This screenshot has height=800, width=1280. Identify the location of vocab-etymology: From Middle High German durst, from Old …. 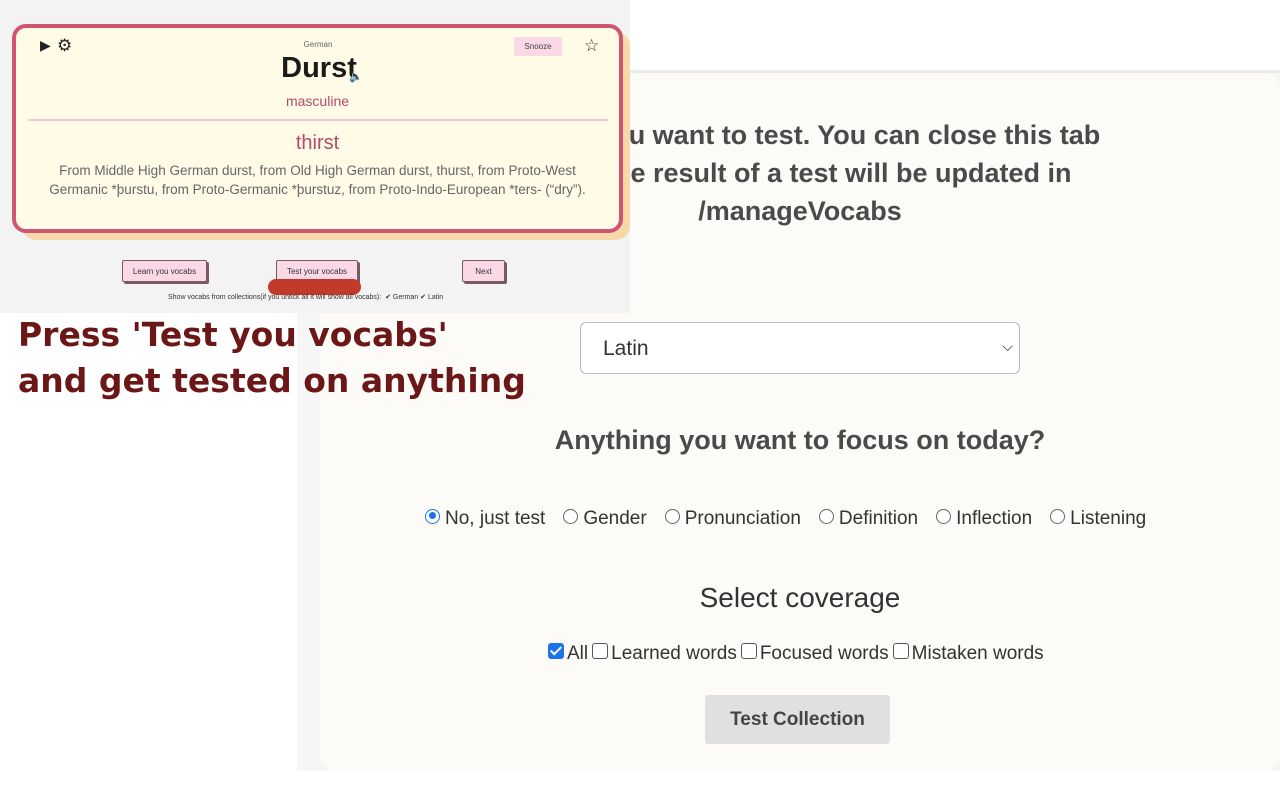
(317, 180).